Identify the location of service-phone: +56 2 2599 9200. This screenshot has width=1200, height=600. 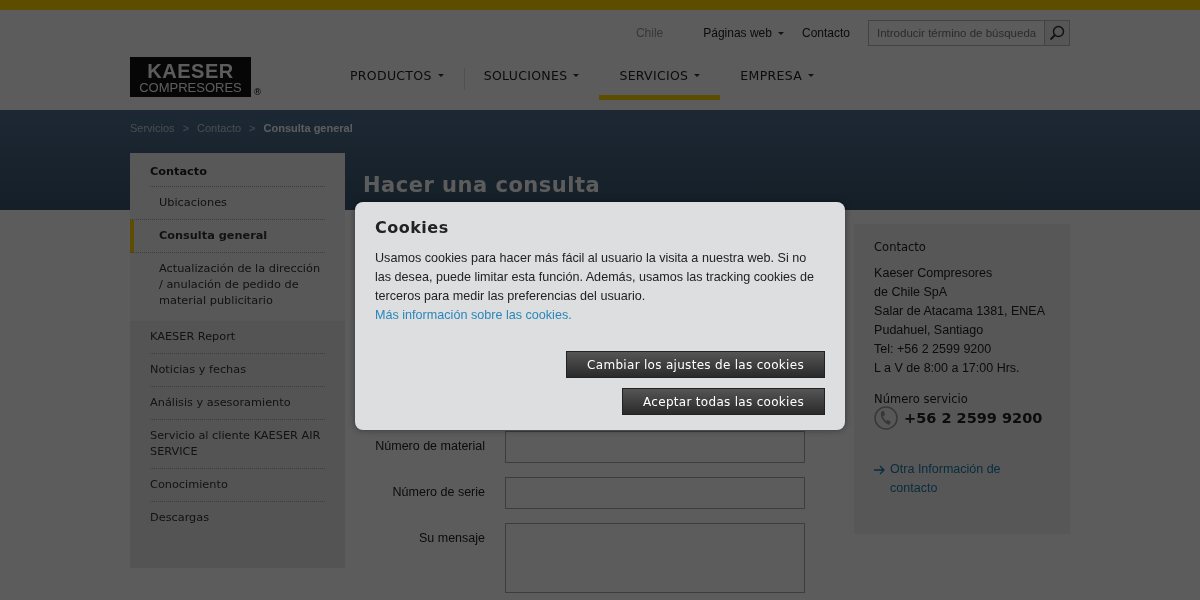
(973, 418).